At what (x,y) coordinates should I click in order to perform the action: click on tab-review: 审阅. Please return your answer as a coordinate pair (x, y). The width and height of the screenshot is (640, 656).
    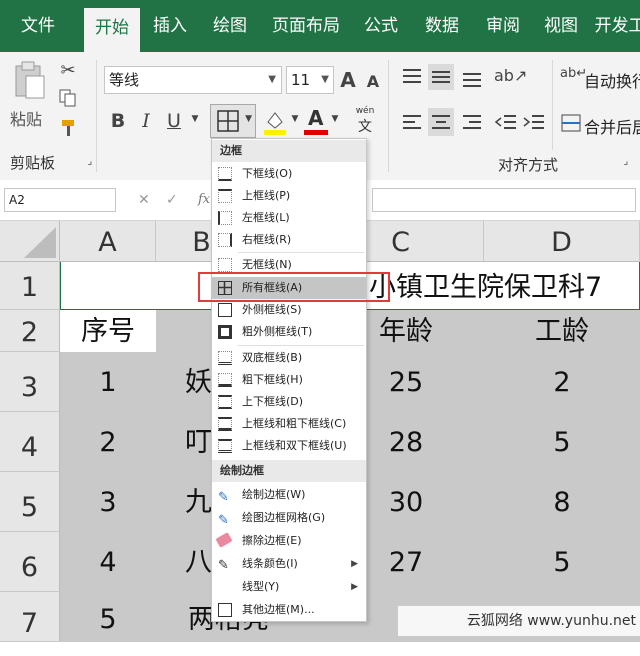
    Looking at the image, I should click on (503, 26).